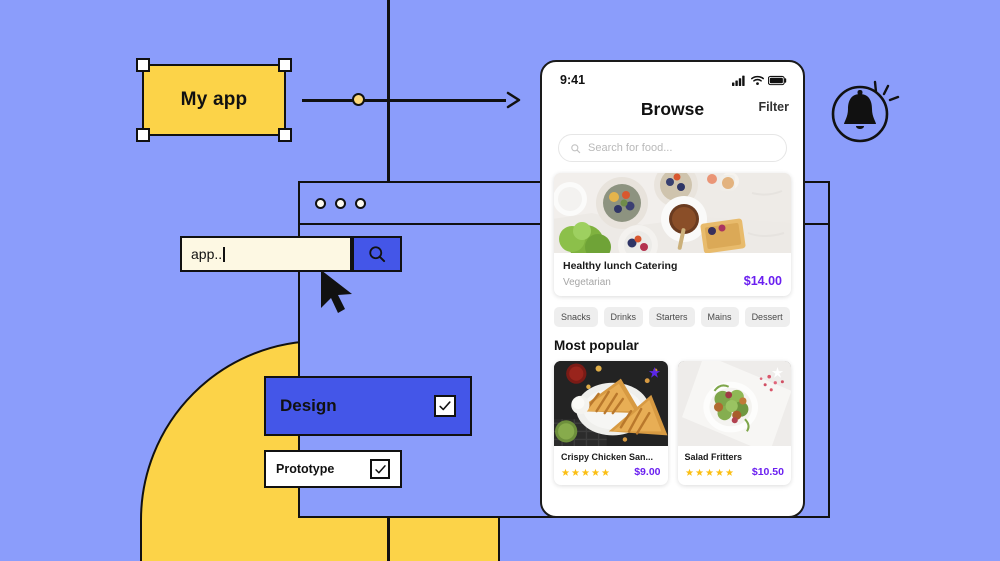  Describe the element at coordinates (713, 457) in the screenshot. I see `food-card-name: Salad Fritters` at that location.